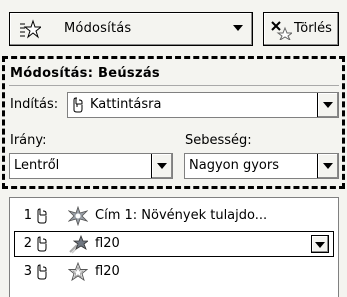  What do you see at coordinates (91, 166) in the screenshot?
I see `direction-select: Lentről` at bounding box center [91, 166].